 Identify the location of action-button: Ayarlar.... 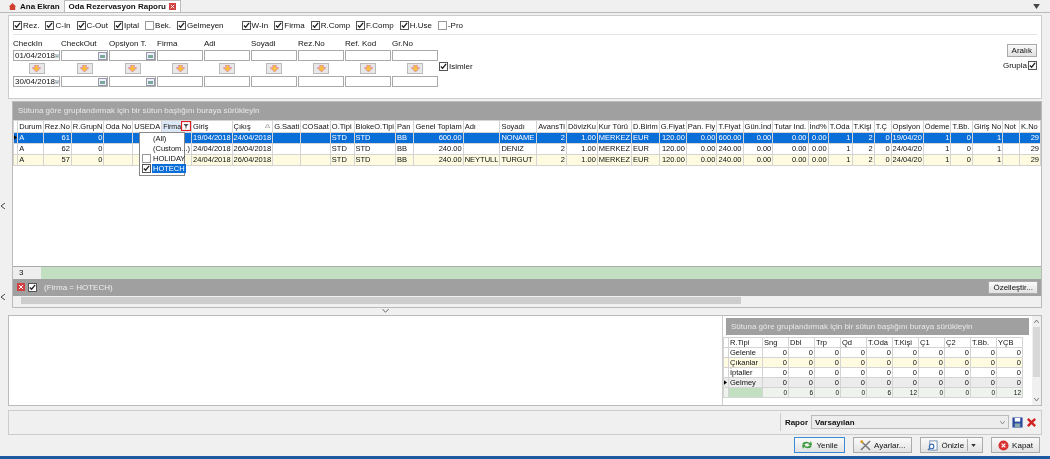
(883, 445).